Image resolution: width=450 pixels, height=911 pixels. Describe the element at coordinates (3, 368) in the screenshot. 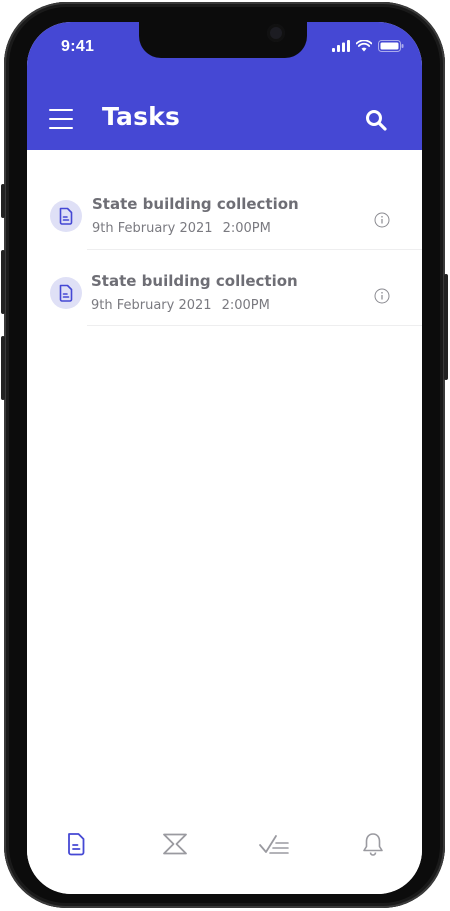

I see `volume-down-button` at that location.